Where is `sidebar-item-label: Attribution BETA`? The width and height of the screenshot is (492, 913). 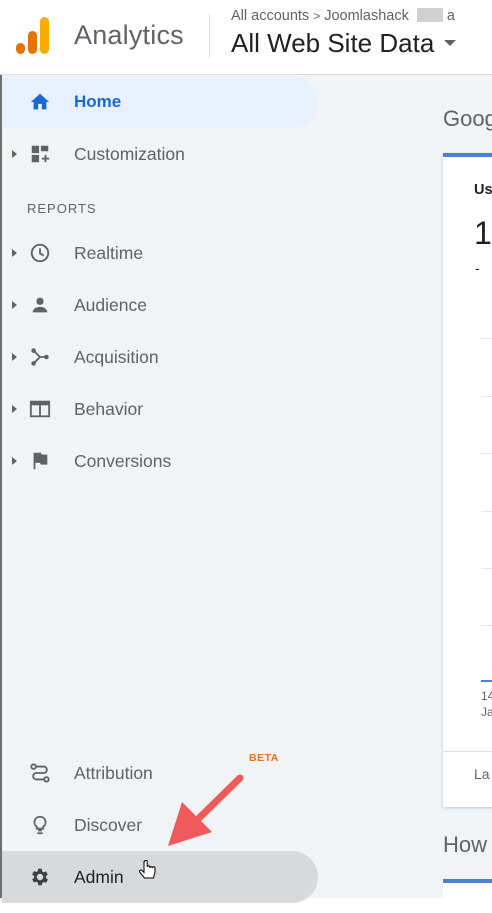 sidebar-item-label: Attribution BETA is located at coordinates (176, 768).